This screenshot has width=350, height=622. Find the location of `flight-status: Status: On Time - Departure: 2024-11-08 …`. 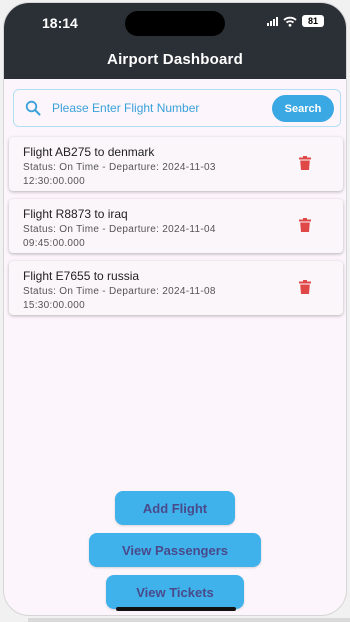

flight-status: Status: On Time - Departure: 2024-11-08 … is located at coordinates (119, 298).